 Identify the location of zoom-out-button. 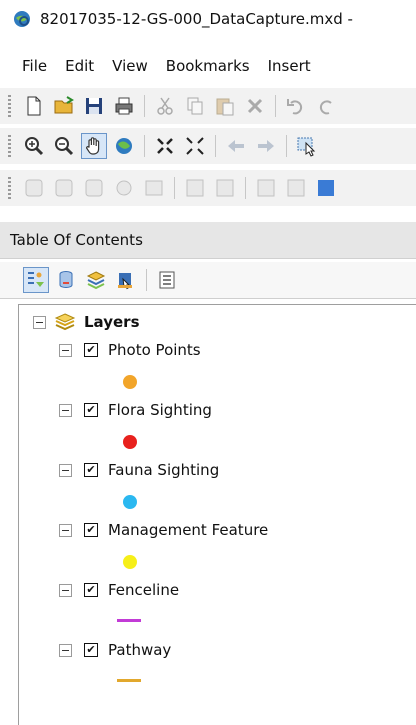
(64, 146).